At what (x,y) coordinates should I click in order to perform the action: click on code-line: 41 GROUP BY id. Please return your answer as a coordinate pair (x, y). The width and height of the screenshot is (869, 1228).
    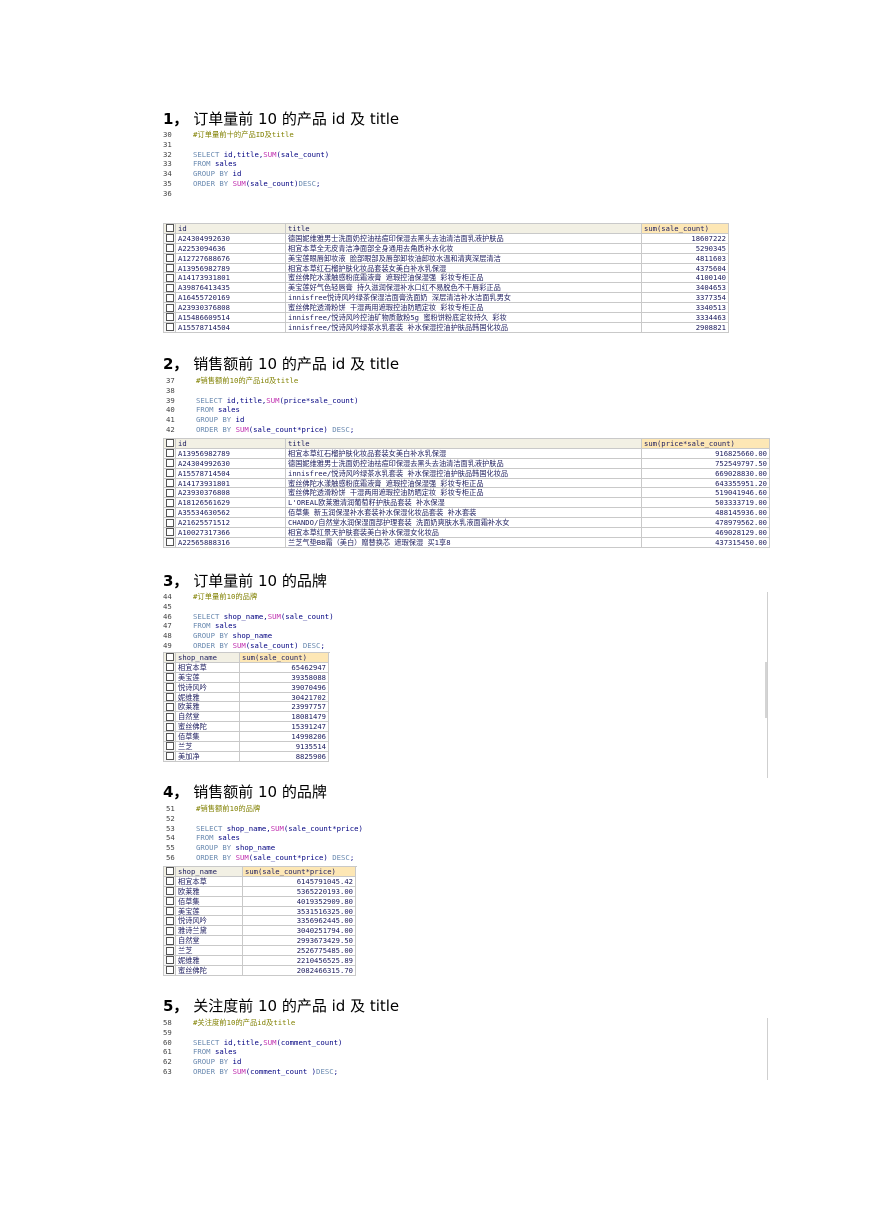
    Looking at the image, I should click on (262, 420).